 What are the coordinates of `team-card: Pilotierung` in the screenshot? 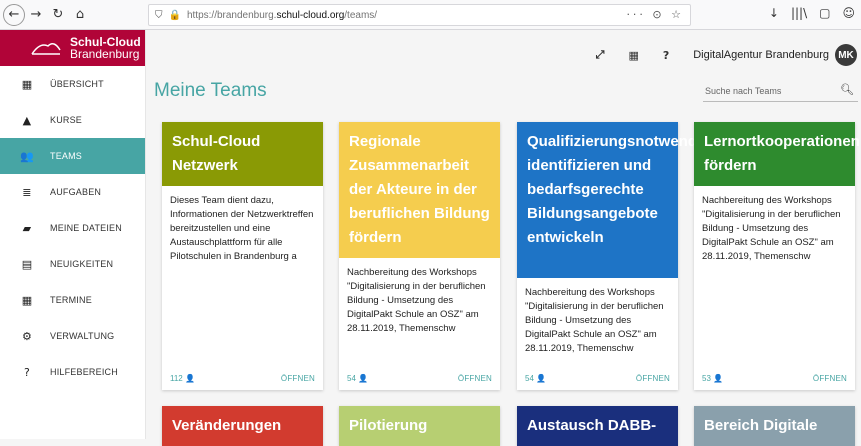 It's located at (419, 426).